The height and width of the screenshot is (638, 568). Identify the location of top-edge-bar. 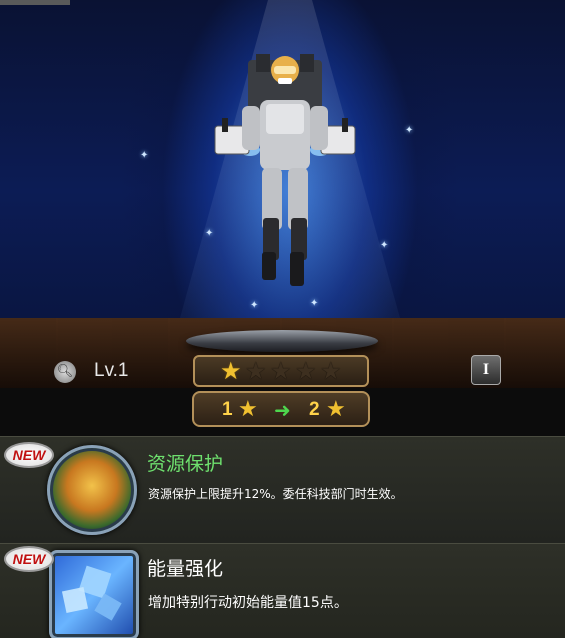
(35, 2).